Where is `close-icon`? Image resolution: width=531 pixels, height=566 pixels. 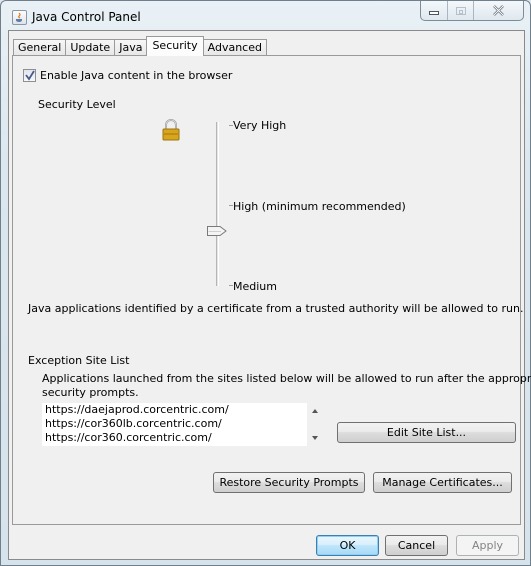
close-icon is located at coordinates (498, 10).